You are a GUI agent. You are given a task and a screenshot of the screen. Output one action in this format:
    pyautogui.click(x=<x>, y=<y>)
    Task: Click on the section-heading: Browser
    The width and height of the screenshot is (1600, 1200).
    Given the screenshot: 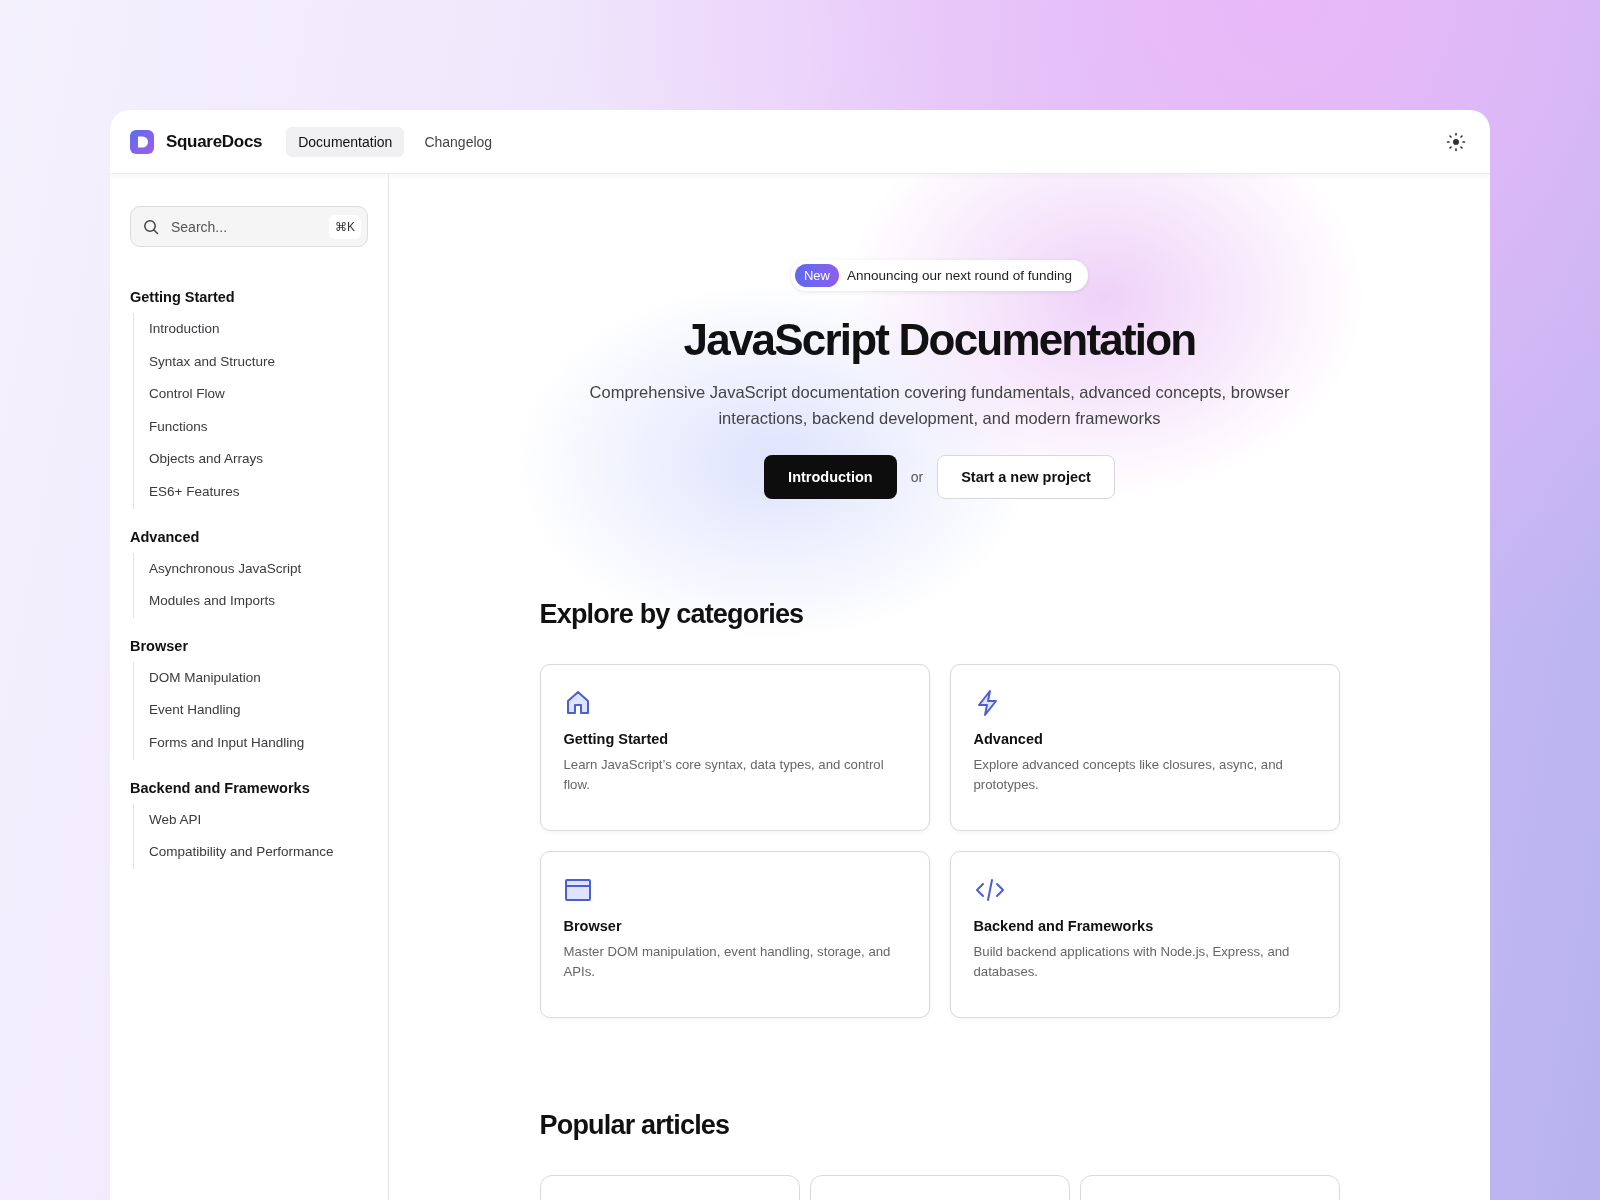 What is the action you would take?
    pyautogui.click(x=160, y=645)
    